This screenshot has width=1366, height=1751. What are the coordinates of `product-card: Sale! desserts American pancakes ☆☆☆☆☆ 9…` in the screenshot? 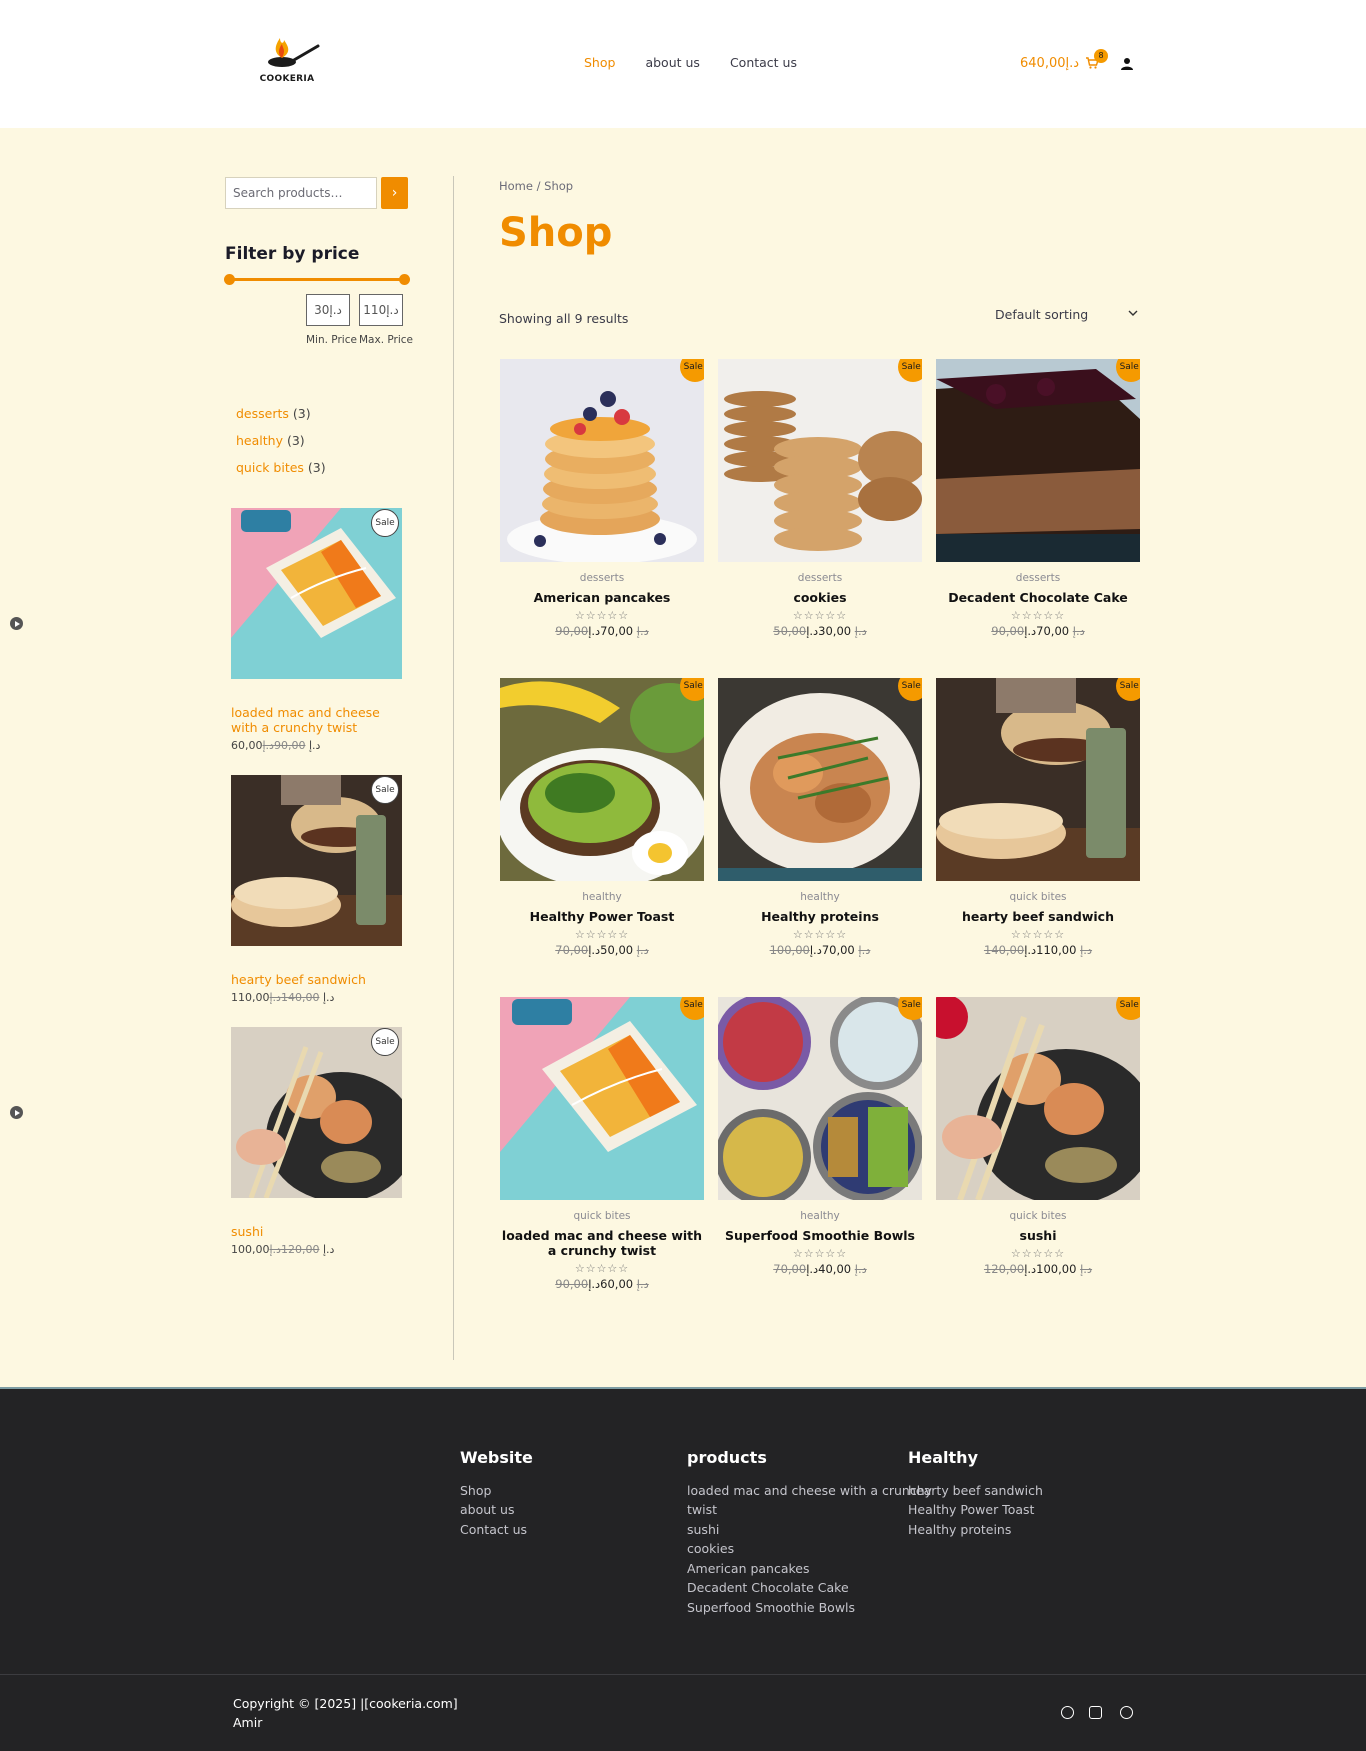 It's located at (602, 498).